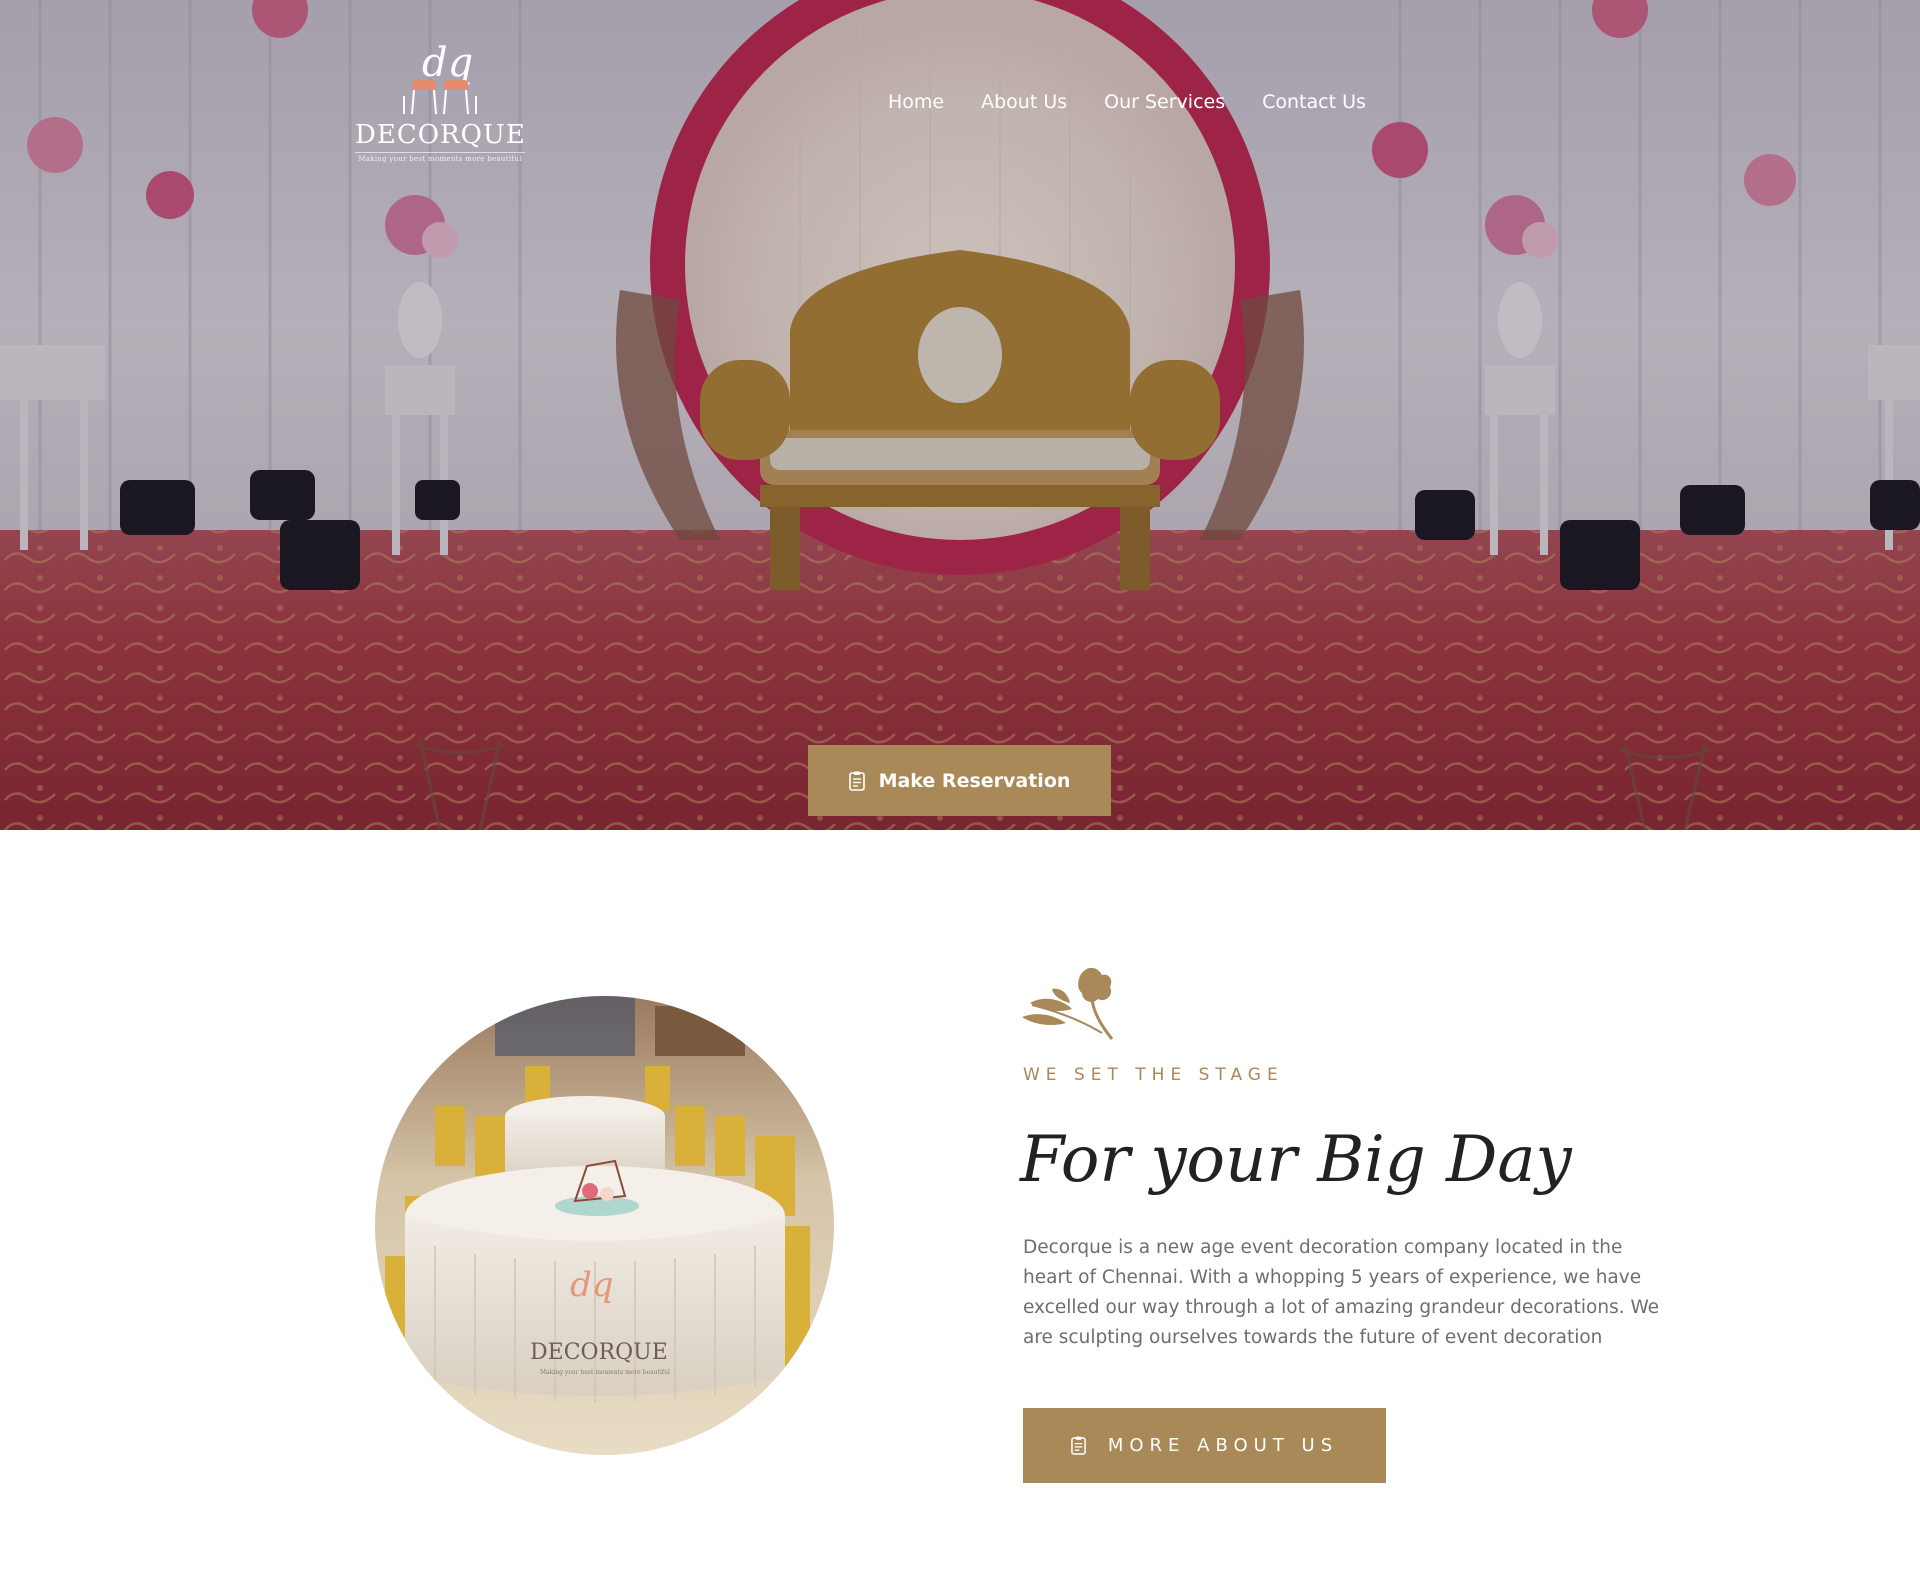 The width and height of the screenshot is (1920, 1572). I want to click on flower-icon, so click(1068, 1003).